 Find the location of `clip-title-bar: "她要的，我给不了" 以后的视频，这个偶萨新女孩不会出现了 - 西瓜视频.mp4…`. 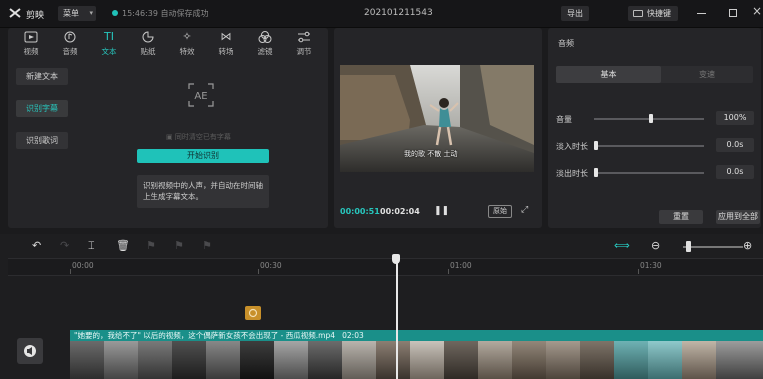

clip-title-bar: "她要的，我给不了" 以后的视频，这个偶萨新女孩不会出现了 - 西瓜视频.mp4… is located at coordinates (416, 335).